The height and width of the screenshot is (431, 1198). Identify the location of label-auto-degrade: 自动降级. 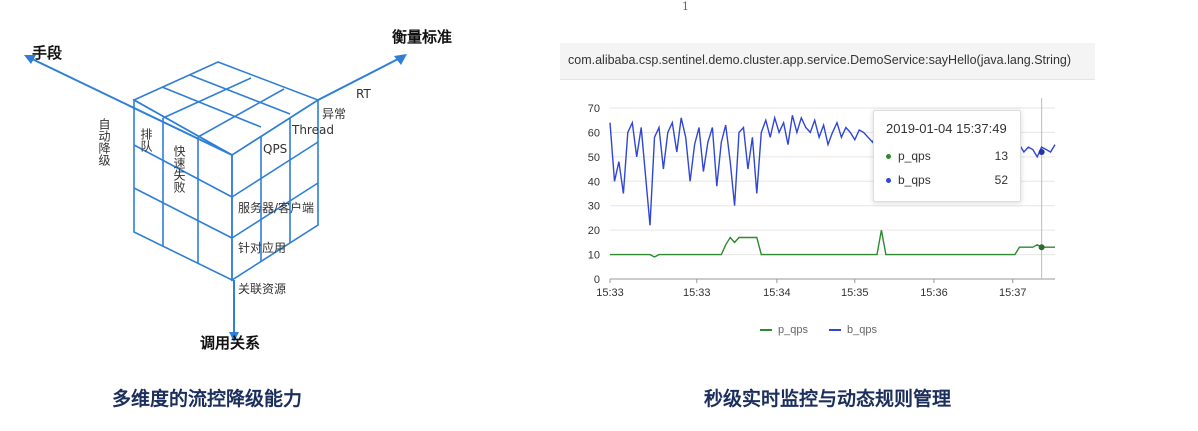
(104, 142).